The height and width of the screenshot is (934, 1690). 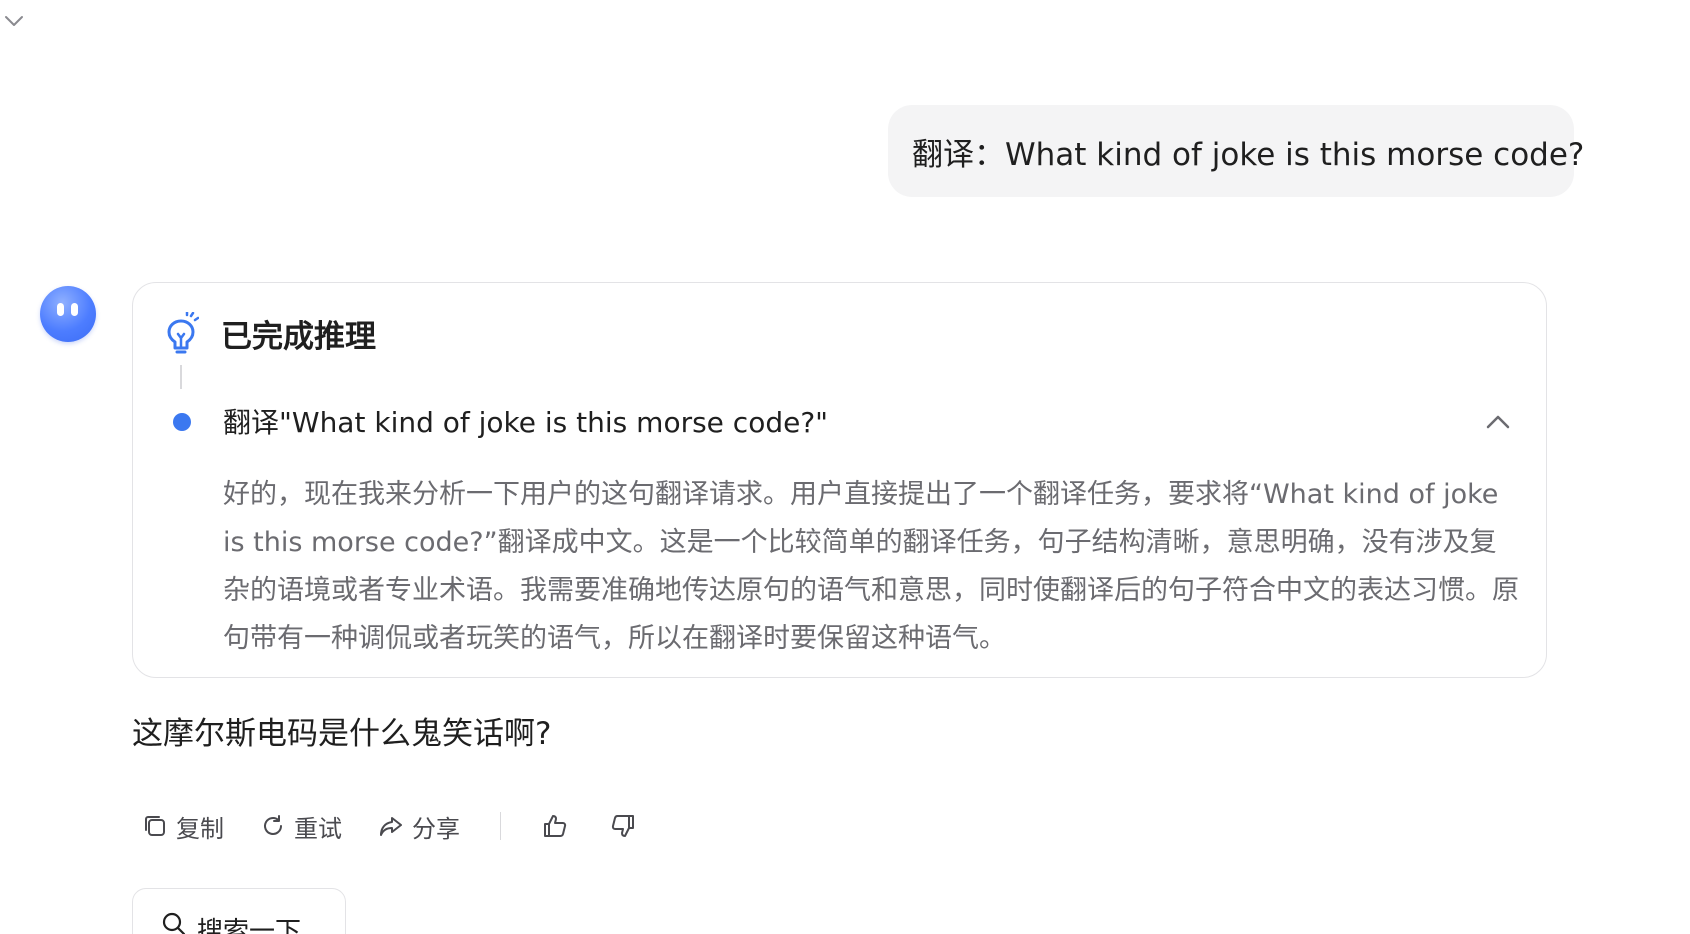 What do you see at coordinates (318, 828) in the screenshot?
I see `retry-label: 重试` at bounding box center [318, 828].